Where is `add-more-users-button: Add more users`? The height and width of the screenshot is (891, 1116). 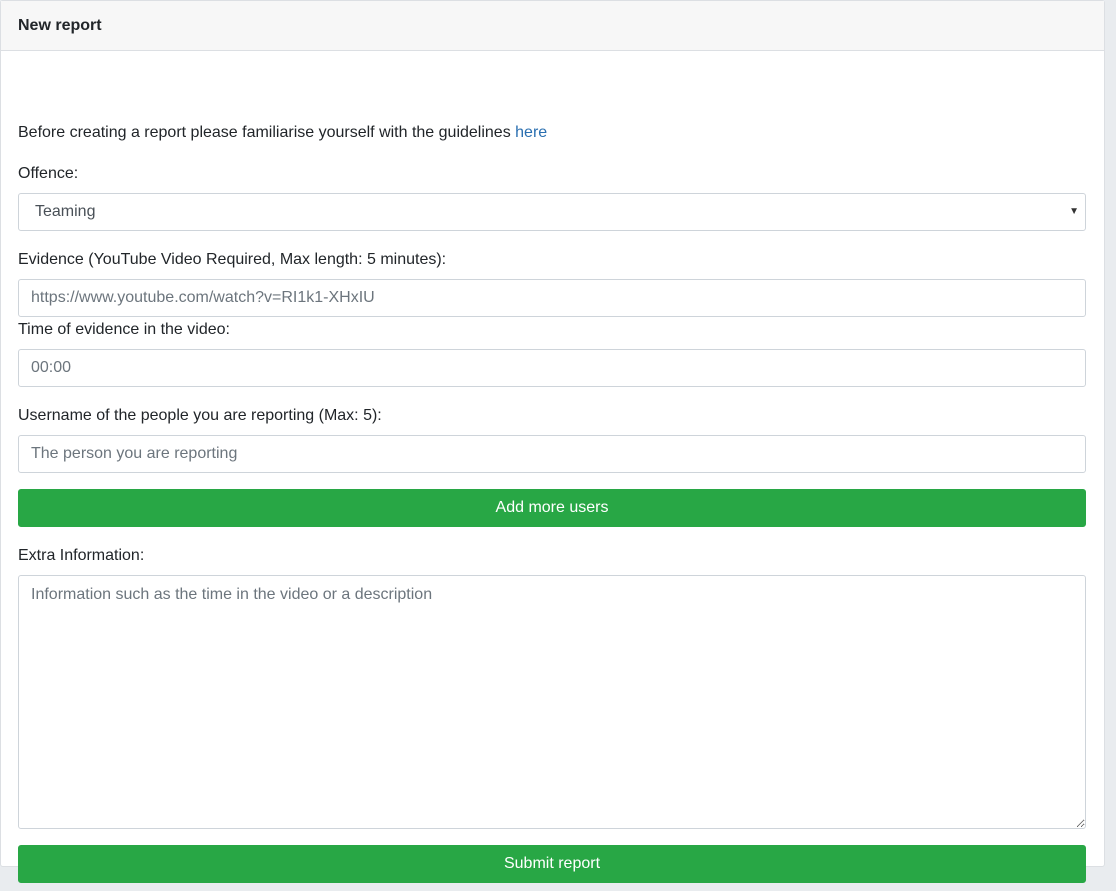 add-more-users-button: Add more users is located at coordinates (552, 508).